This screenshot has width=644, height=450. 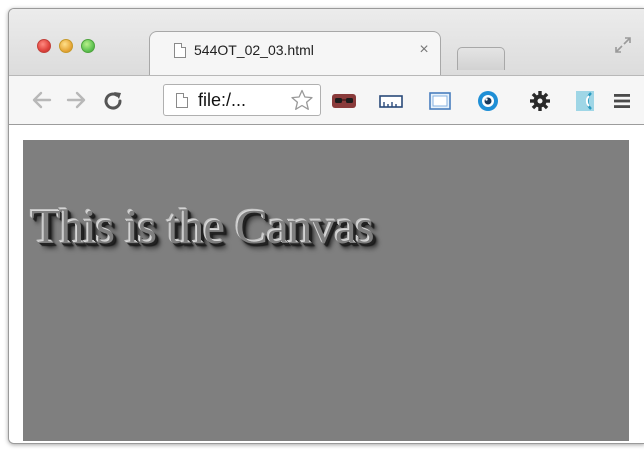 I want to click on reload-icon, so click(x=113, y=101).